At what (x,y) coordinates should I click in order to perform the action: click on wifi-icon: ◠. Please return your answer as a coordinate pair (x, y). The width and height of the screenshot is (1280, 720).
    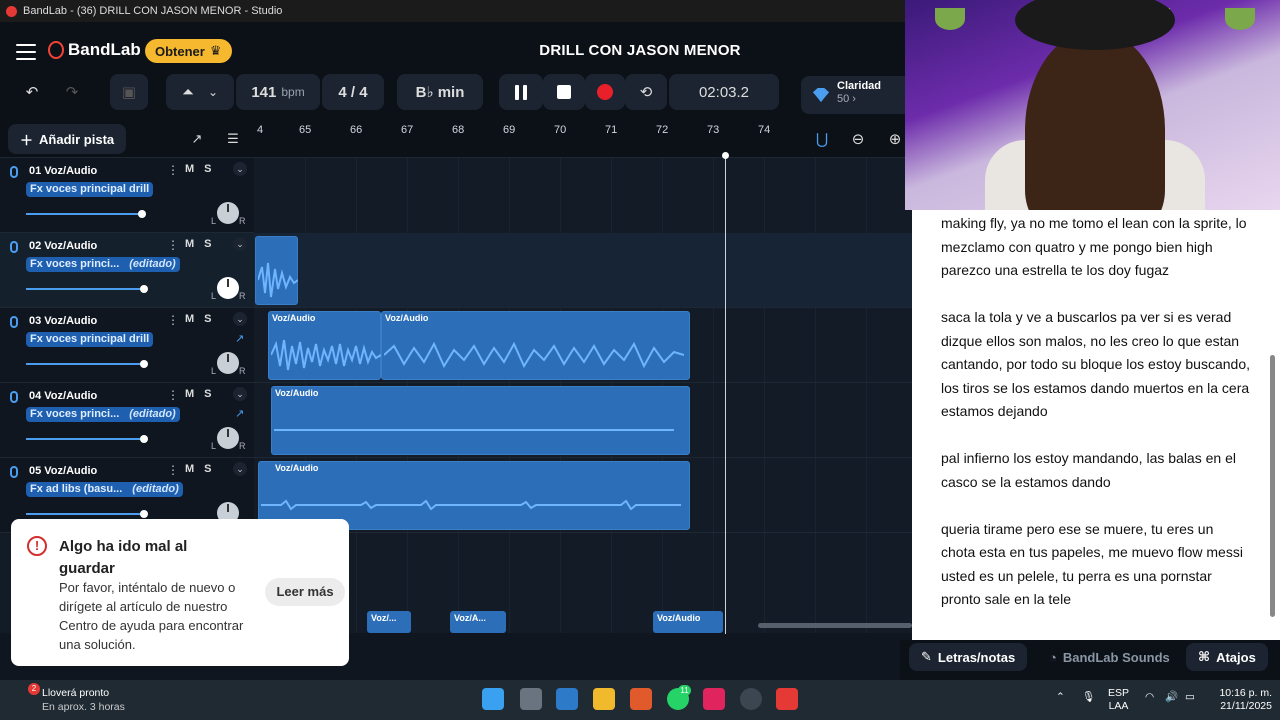
    Looking at the image, I should click on (1149, 697).